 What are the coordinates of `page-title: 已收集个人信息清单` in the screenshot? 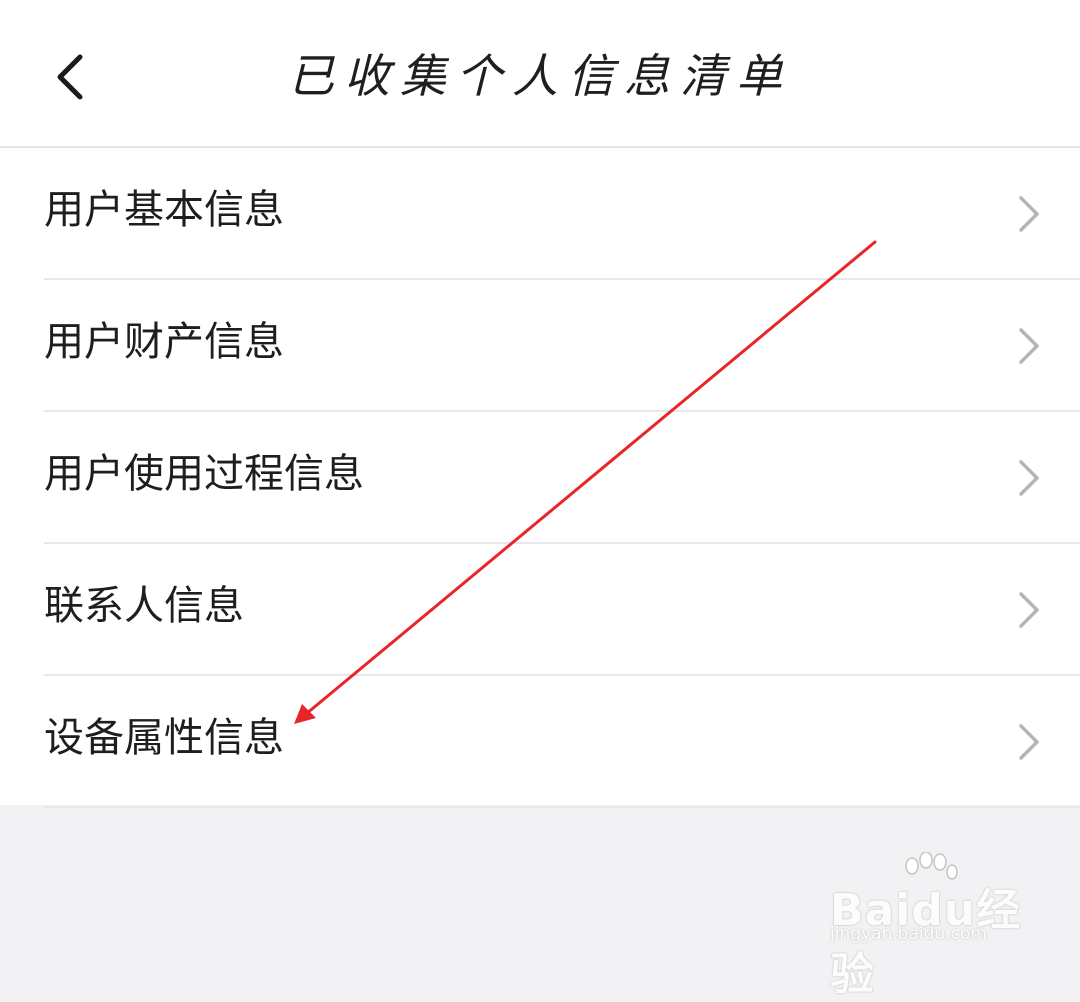 It's located at (540, 76).